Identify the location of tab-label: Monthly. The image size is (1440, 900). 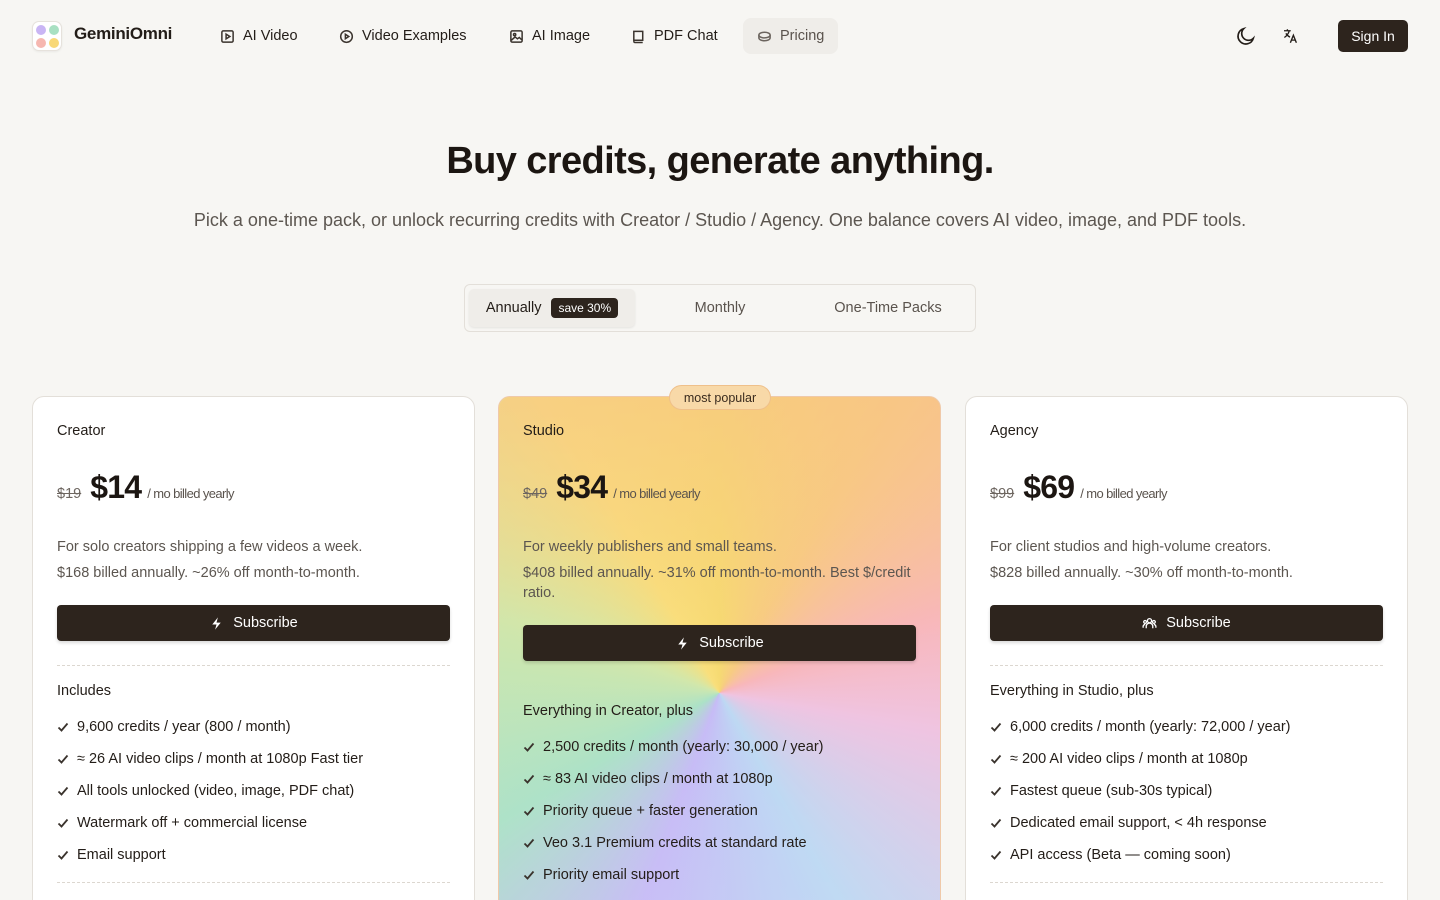
(720, 308).